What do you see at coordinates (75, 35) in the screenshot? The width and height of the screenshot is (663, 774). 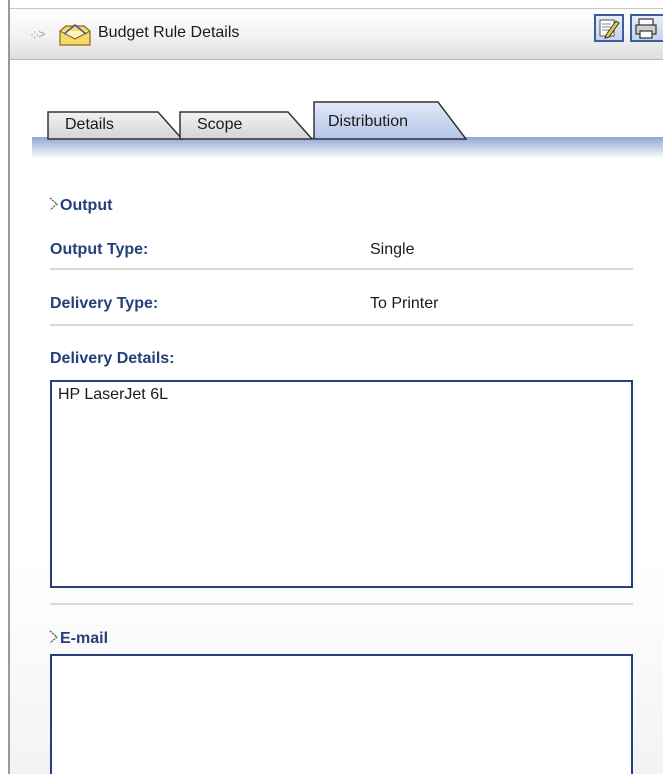 I see `folder-envelope-icon` at bounding box center [75, 35].